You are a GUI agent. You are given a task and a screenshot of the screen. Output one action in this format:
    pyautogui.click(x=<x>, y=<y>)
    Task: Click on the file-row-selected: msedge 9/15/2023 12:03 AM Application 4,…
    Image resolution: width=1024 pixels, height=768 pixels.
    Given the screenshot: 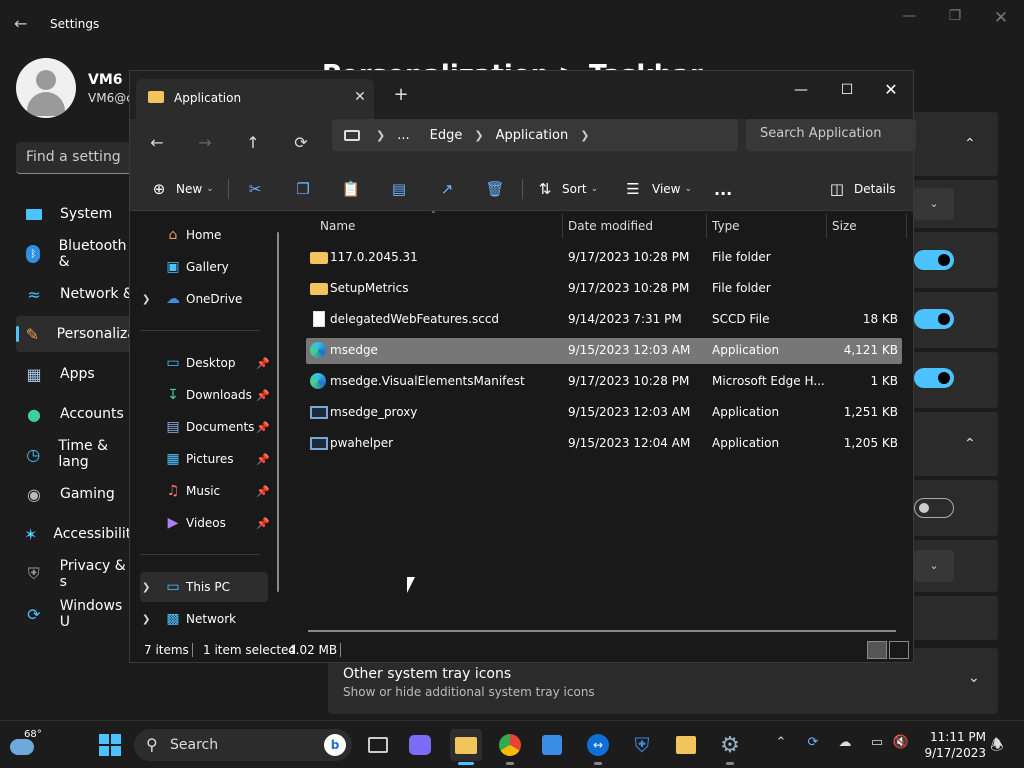 What is the action you would take?
    pyautogui.click(x=604, y=351)
    